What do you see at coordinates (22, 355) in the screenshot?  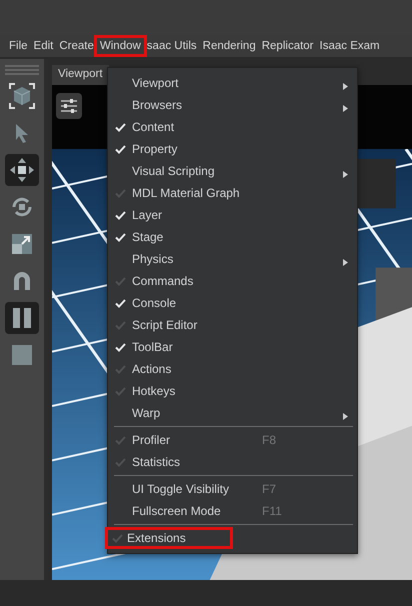 I see `stop-icon` at bounding box center [22, 355].